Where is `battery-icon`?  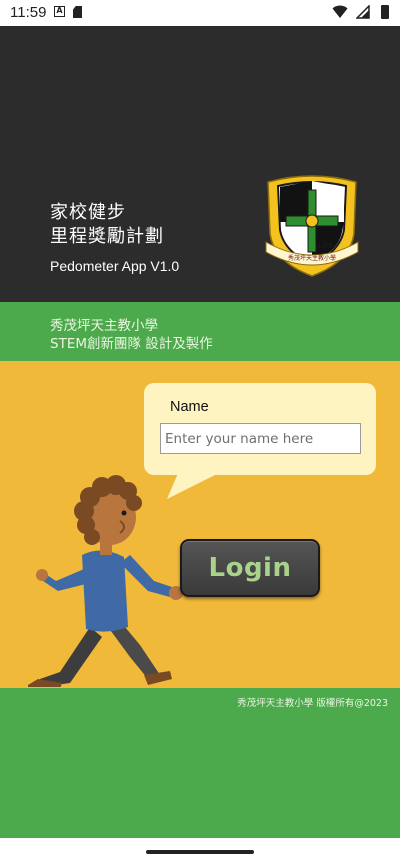
battery-icon is located at coordinates (385, 12).